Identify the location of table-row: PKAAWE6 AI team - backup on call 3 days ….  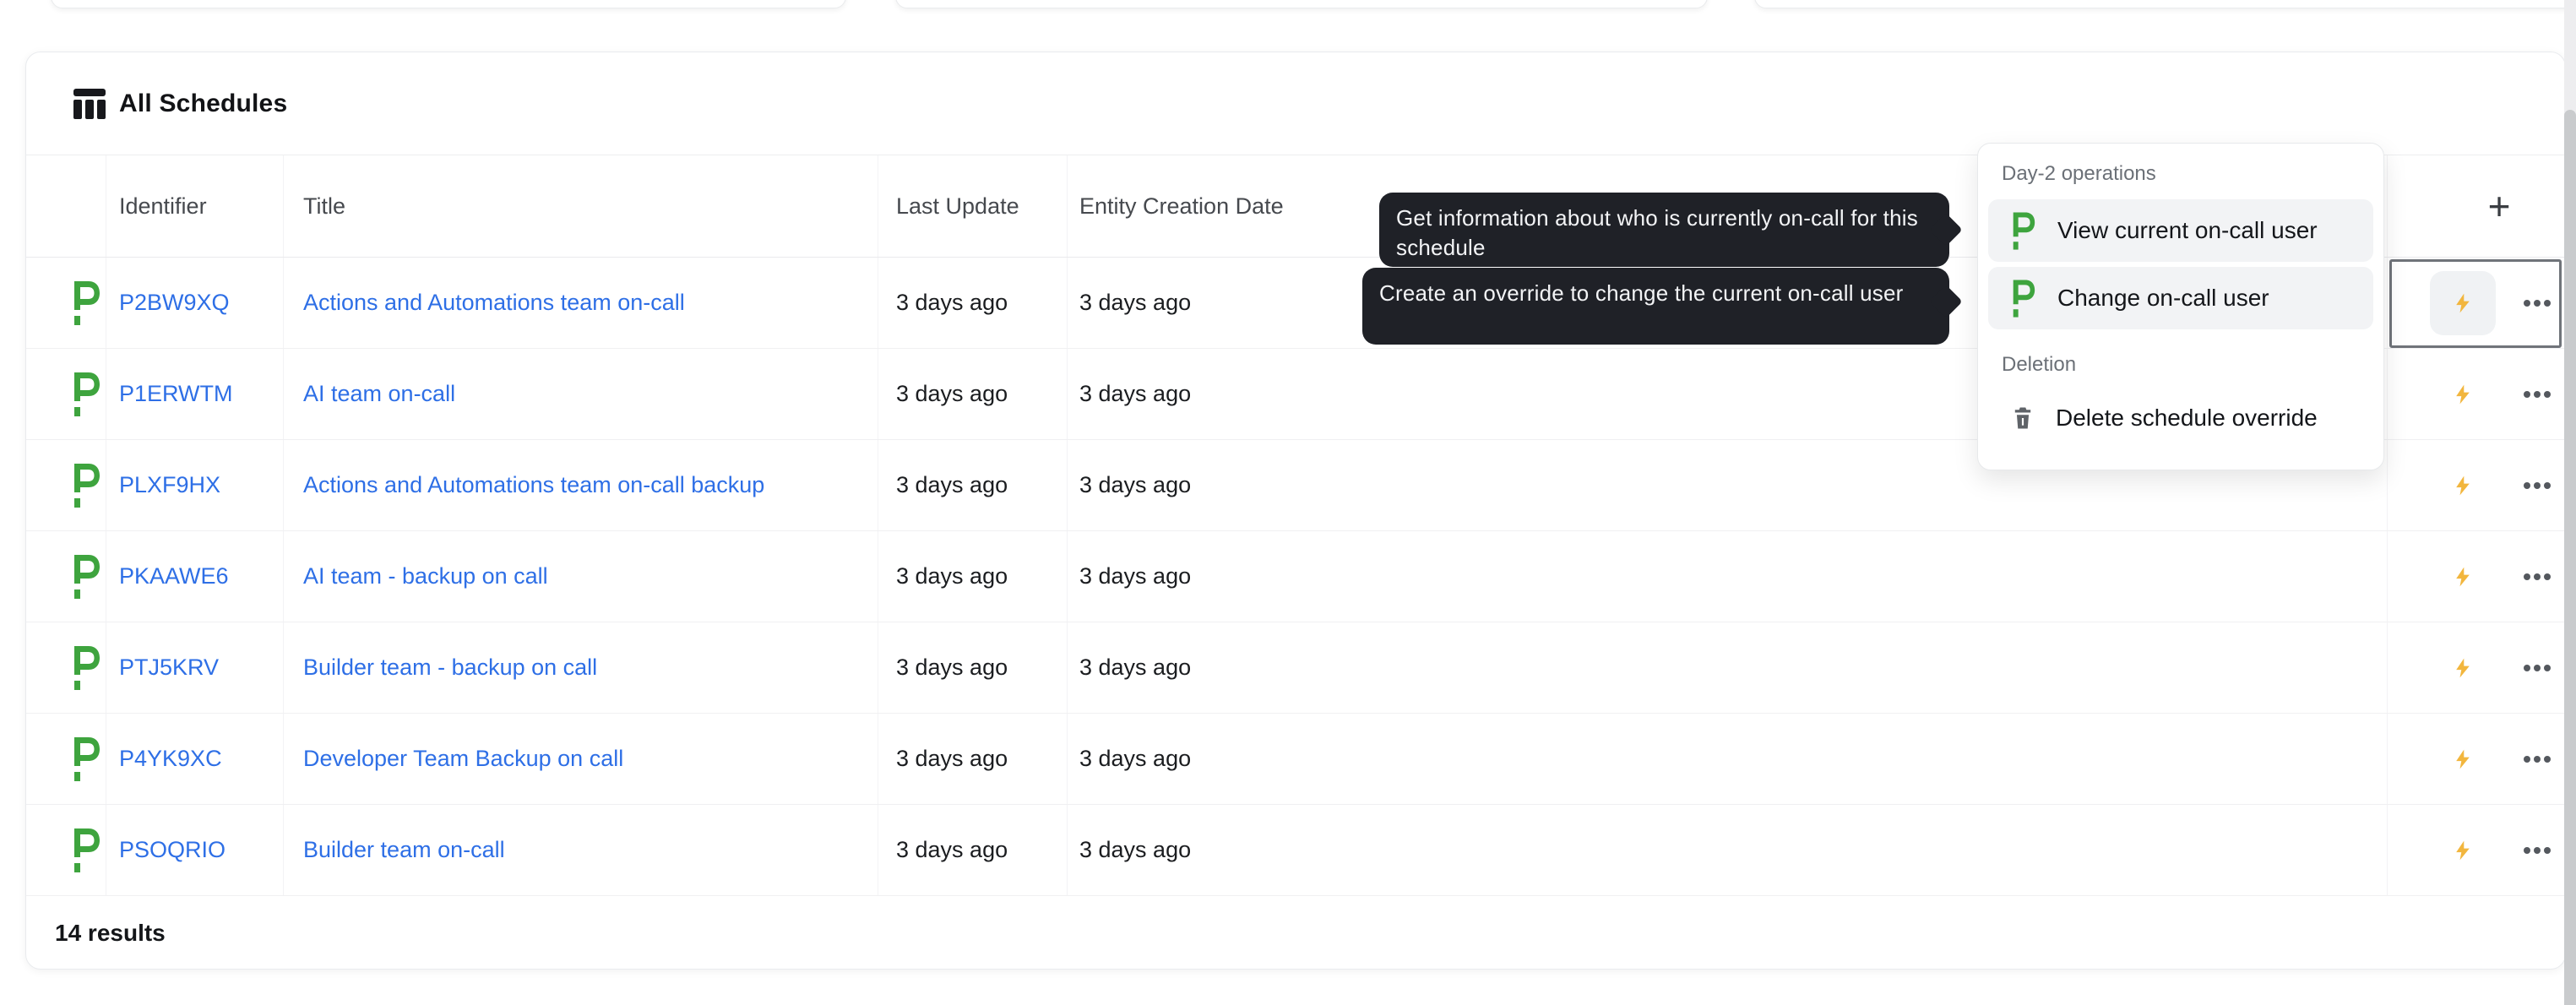
(1295, 576).